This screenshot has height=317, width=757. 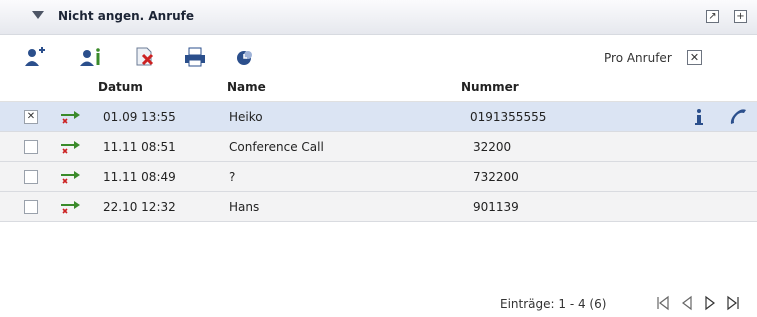 I want to click on entries-count: Einträge: 1 - 4 (6), so click(x=553, y=304).